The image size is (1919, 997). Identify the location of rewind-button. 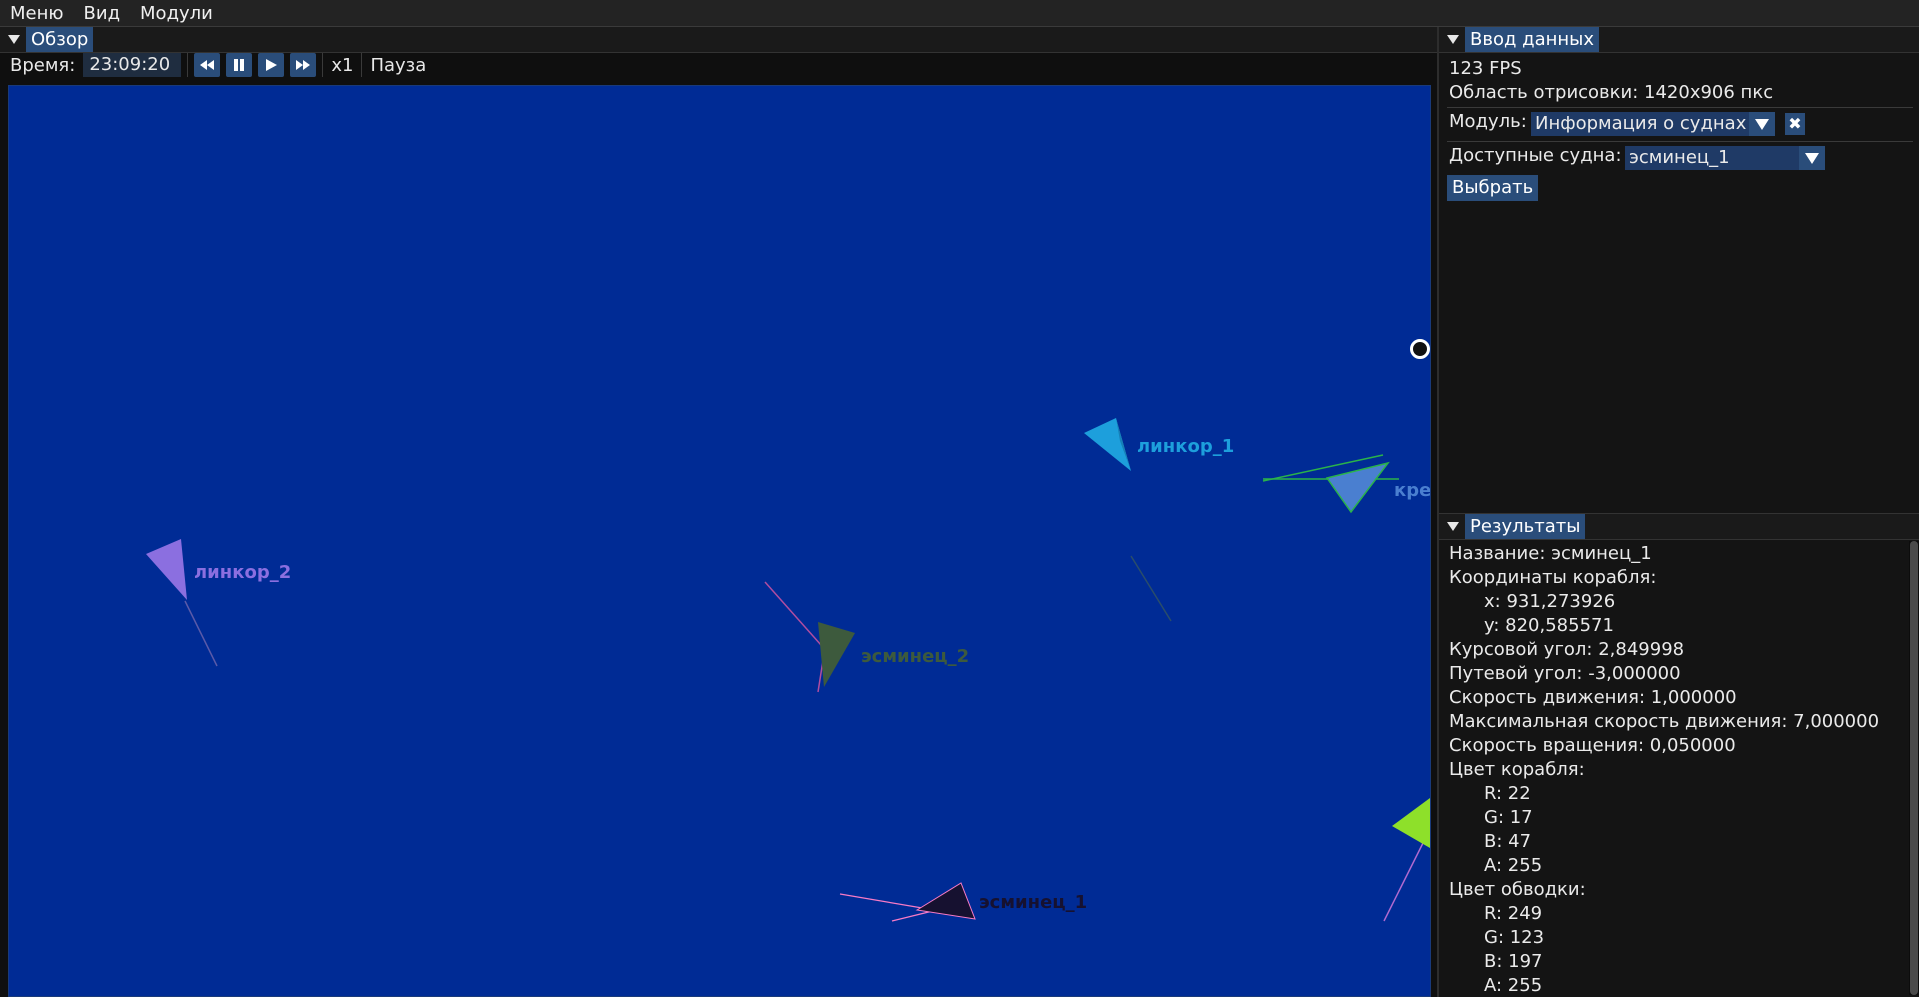
(207, 65).